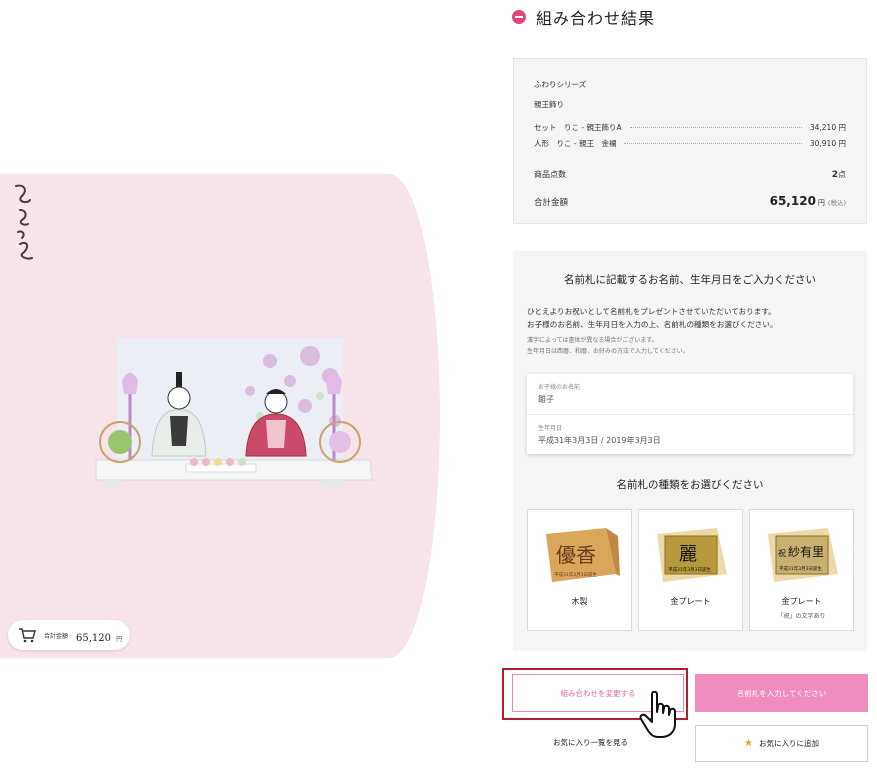 The height and width of the screenshot is (776, 877). Describe the element at coordinates (842, 174) in the screenshot. I see `item-count-unit: 点` at that location.